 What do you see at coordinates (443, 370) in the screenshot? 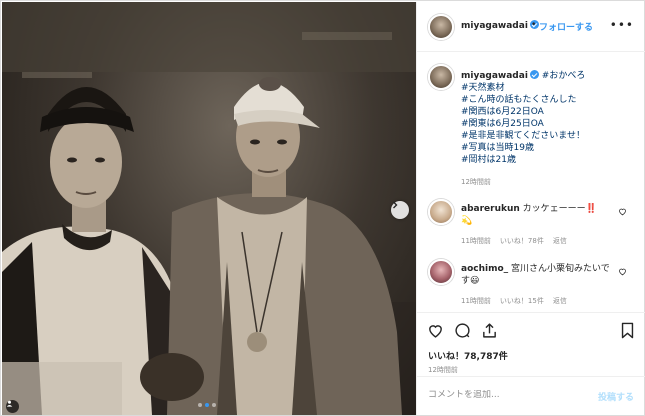
I see `post-timestamp: 12時間前` at bounding box center [443, 370].